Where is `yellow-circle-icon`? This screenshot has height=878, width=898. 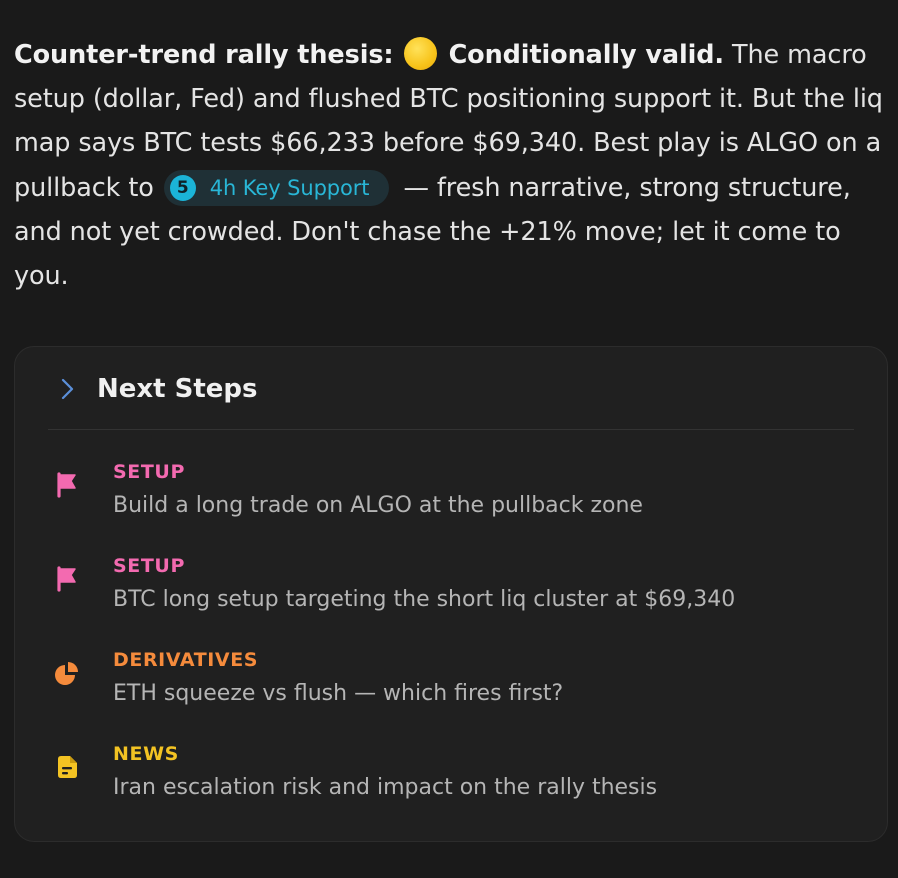 yellow-circle-icon is located at coordinates (420, 53).